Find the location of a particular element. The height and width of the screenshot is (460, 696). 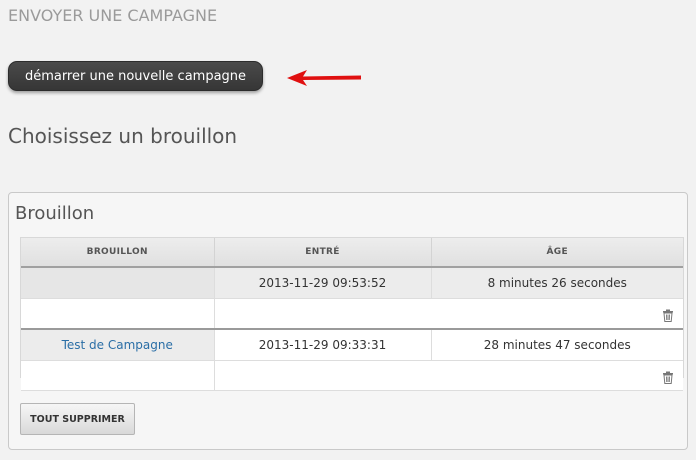

entered-cell: 2013-11-29 09:33:31 is located at coordinates (323, 344).